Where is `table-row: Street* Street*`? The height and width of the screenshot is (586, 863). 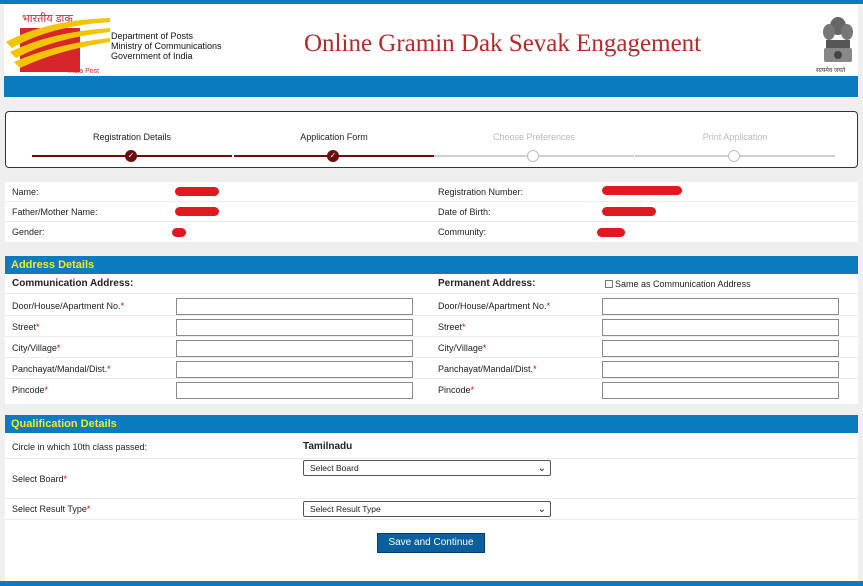
table-row: Street* Street* is located at coordinates (431, 327).